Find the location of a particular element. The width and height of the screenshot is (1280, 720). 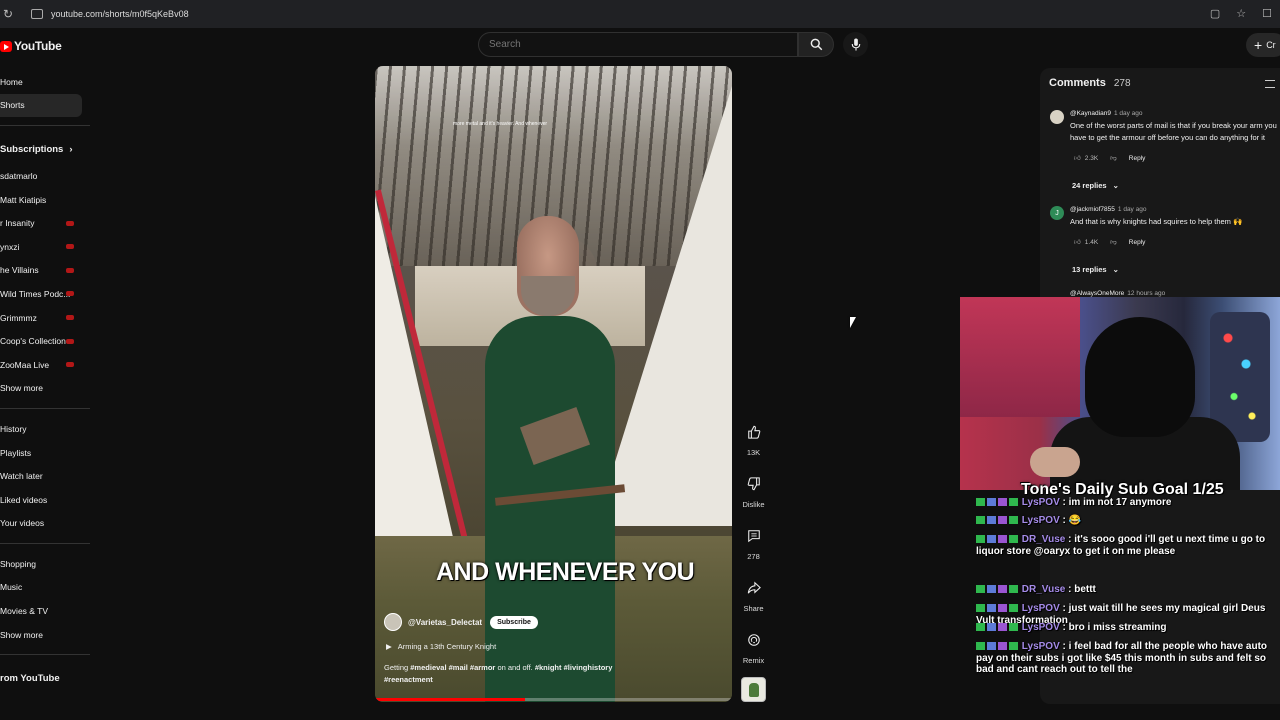

comment-author: @Kaynadian9 is located at coordinates (1090, 113).